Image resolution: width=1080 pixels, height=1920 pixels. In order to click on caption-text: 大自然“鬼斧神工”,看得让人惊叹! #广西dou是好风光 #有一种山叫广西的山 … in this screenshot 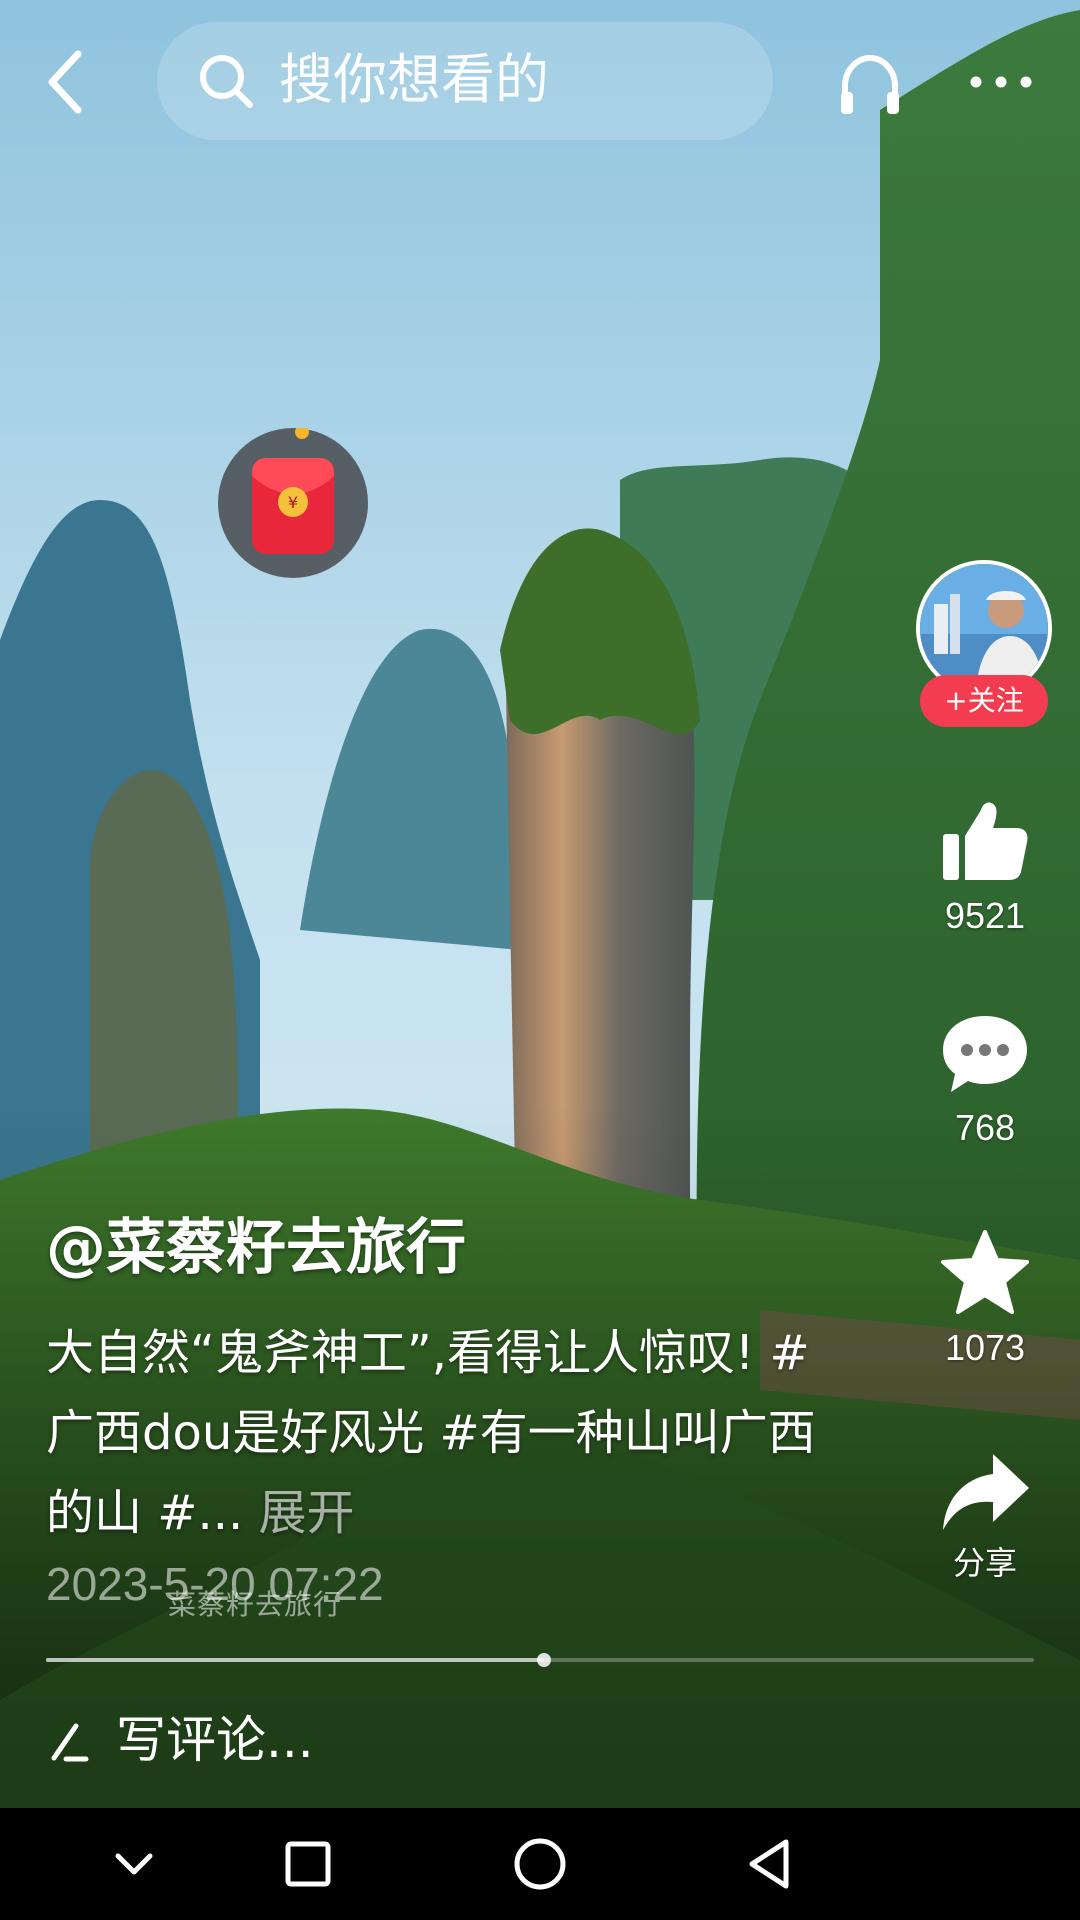, I will do `click(431, 1433)`.